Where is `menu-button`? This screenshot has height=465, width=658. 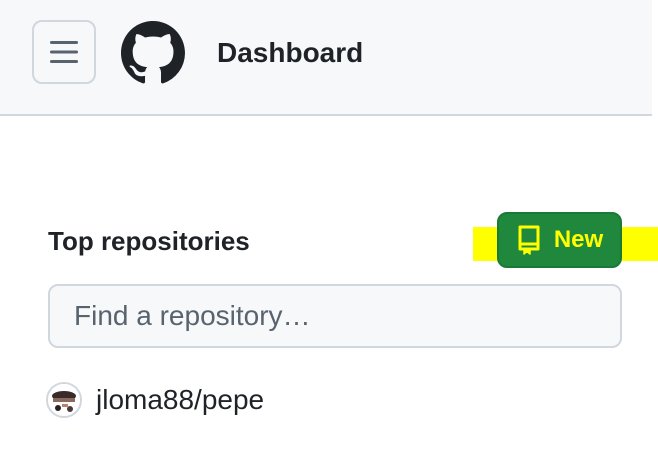 menu-button is located at coordinates (64, 52).